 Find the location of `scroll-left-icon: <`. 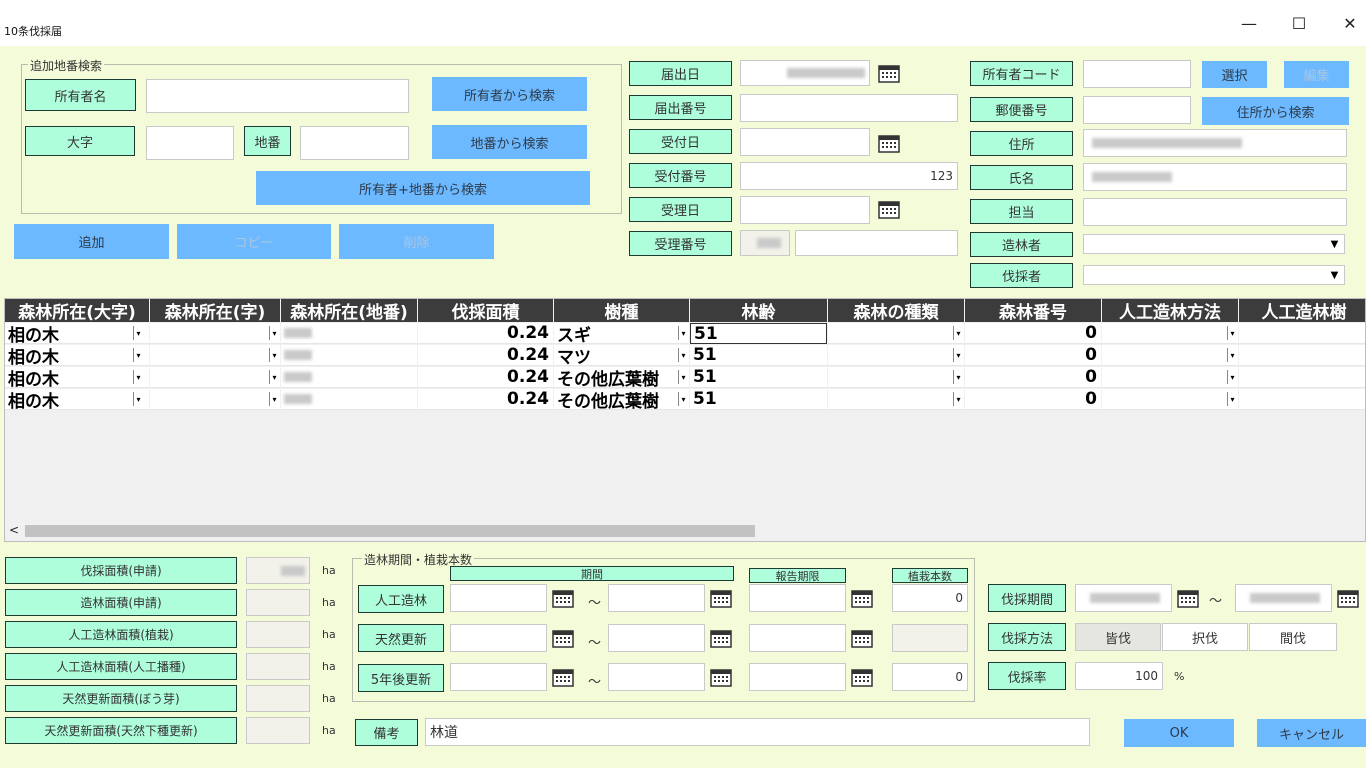

scroll-left-icon: < is located at coordinates (14, 530).